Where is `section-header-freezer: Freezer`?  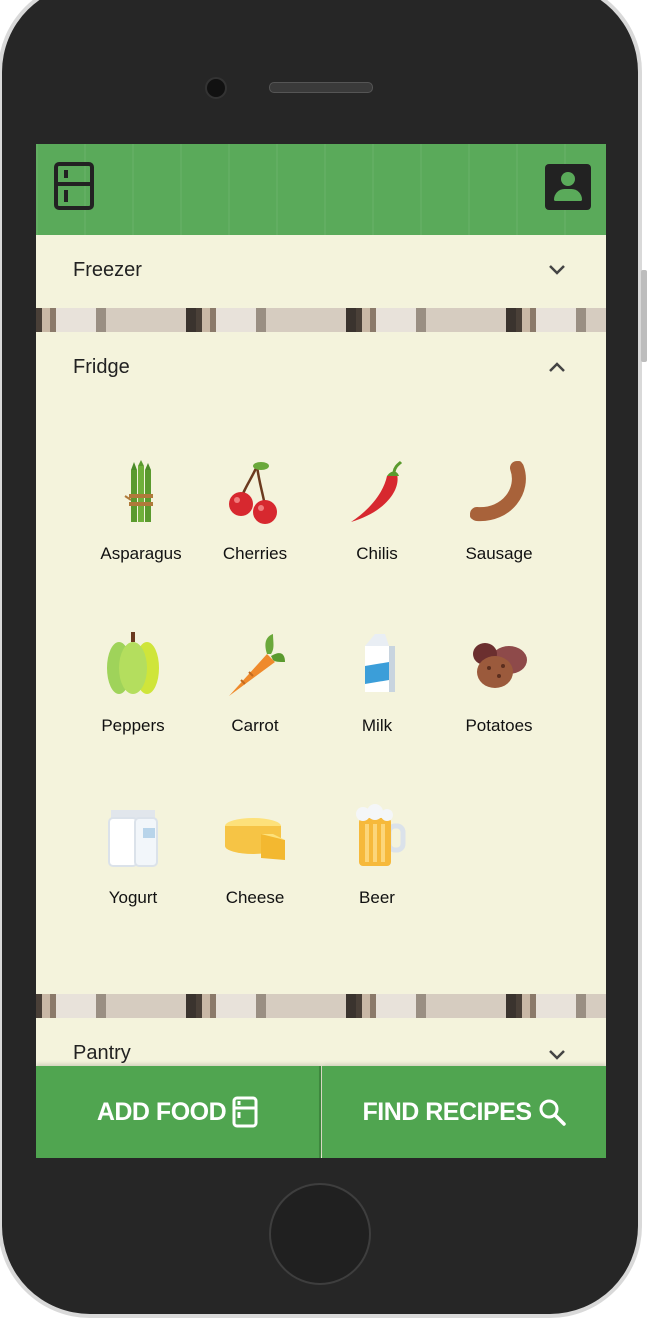 section-header-freezer: Freezer is located at coordinates (321, 271).